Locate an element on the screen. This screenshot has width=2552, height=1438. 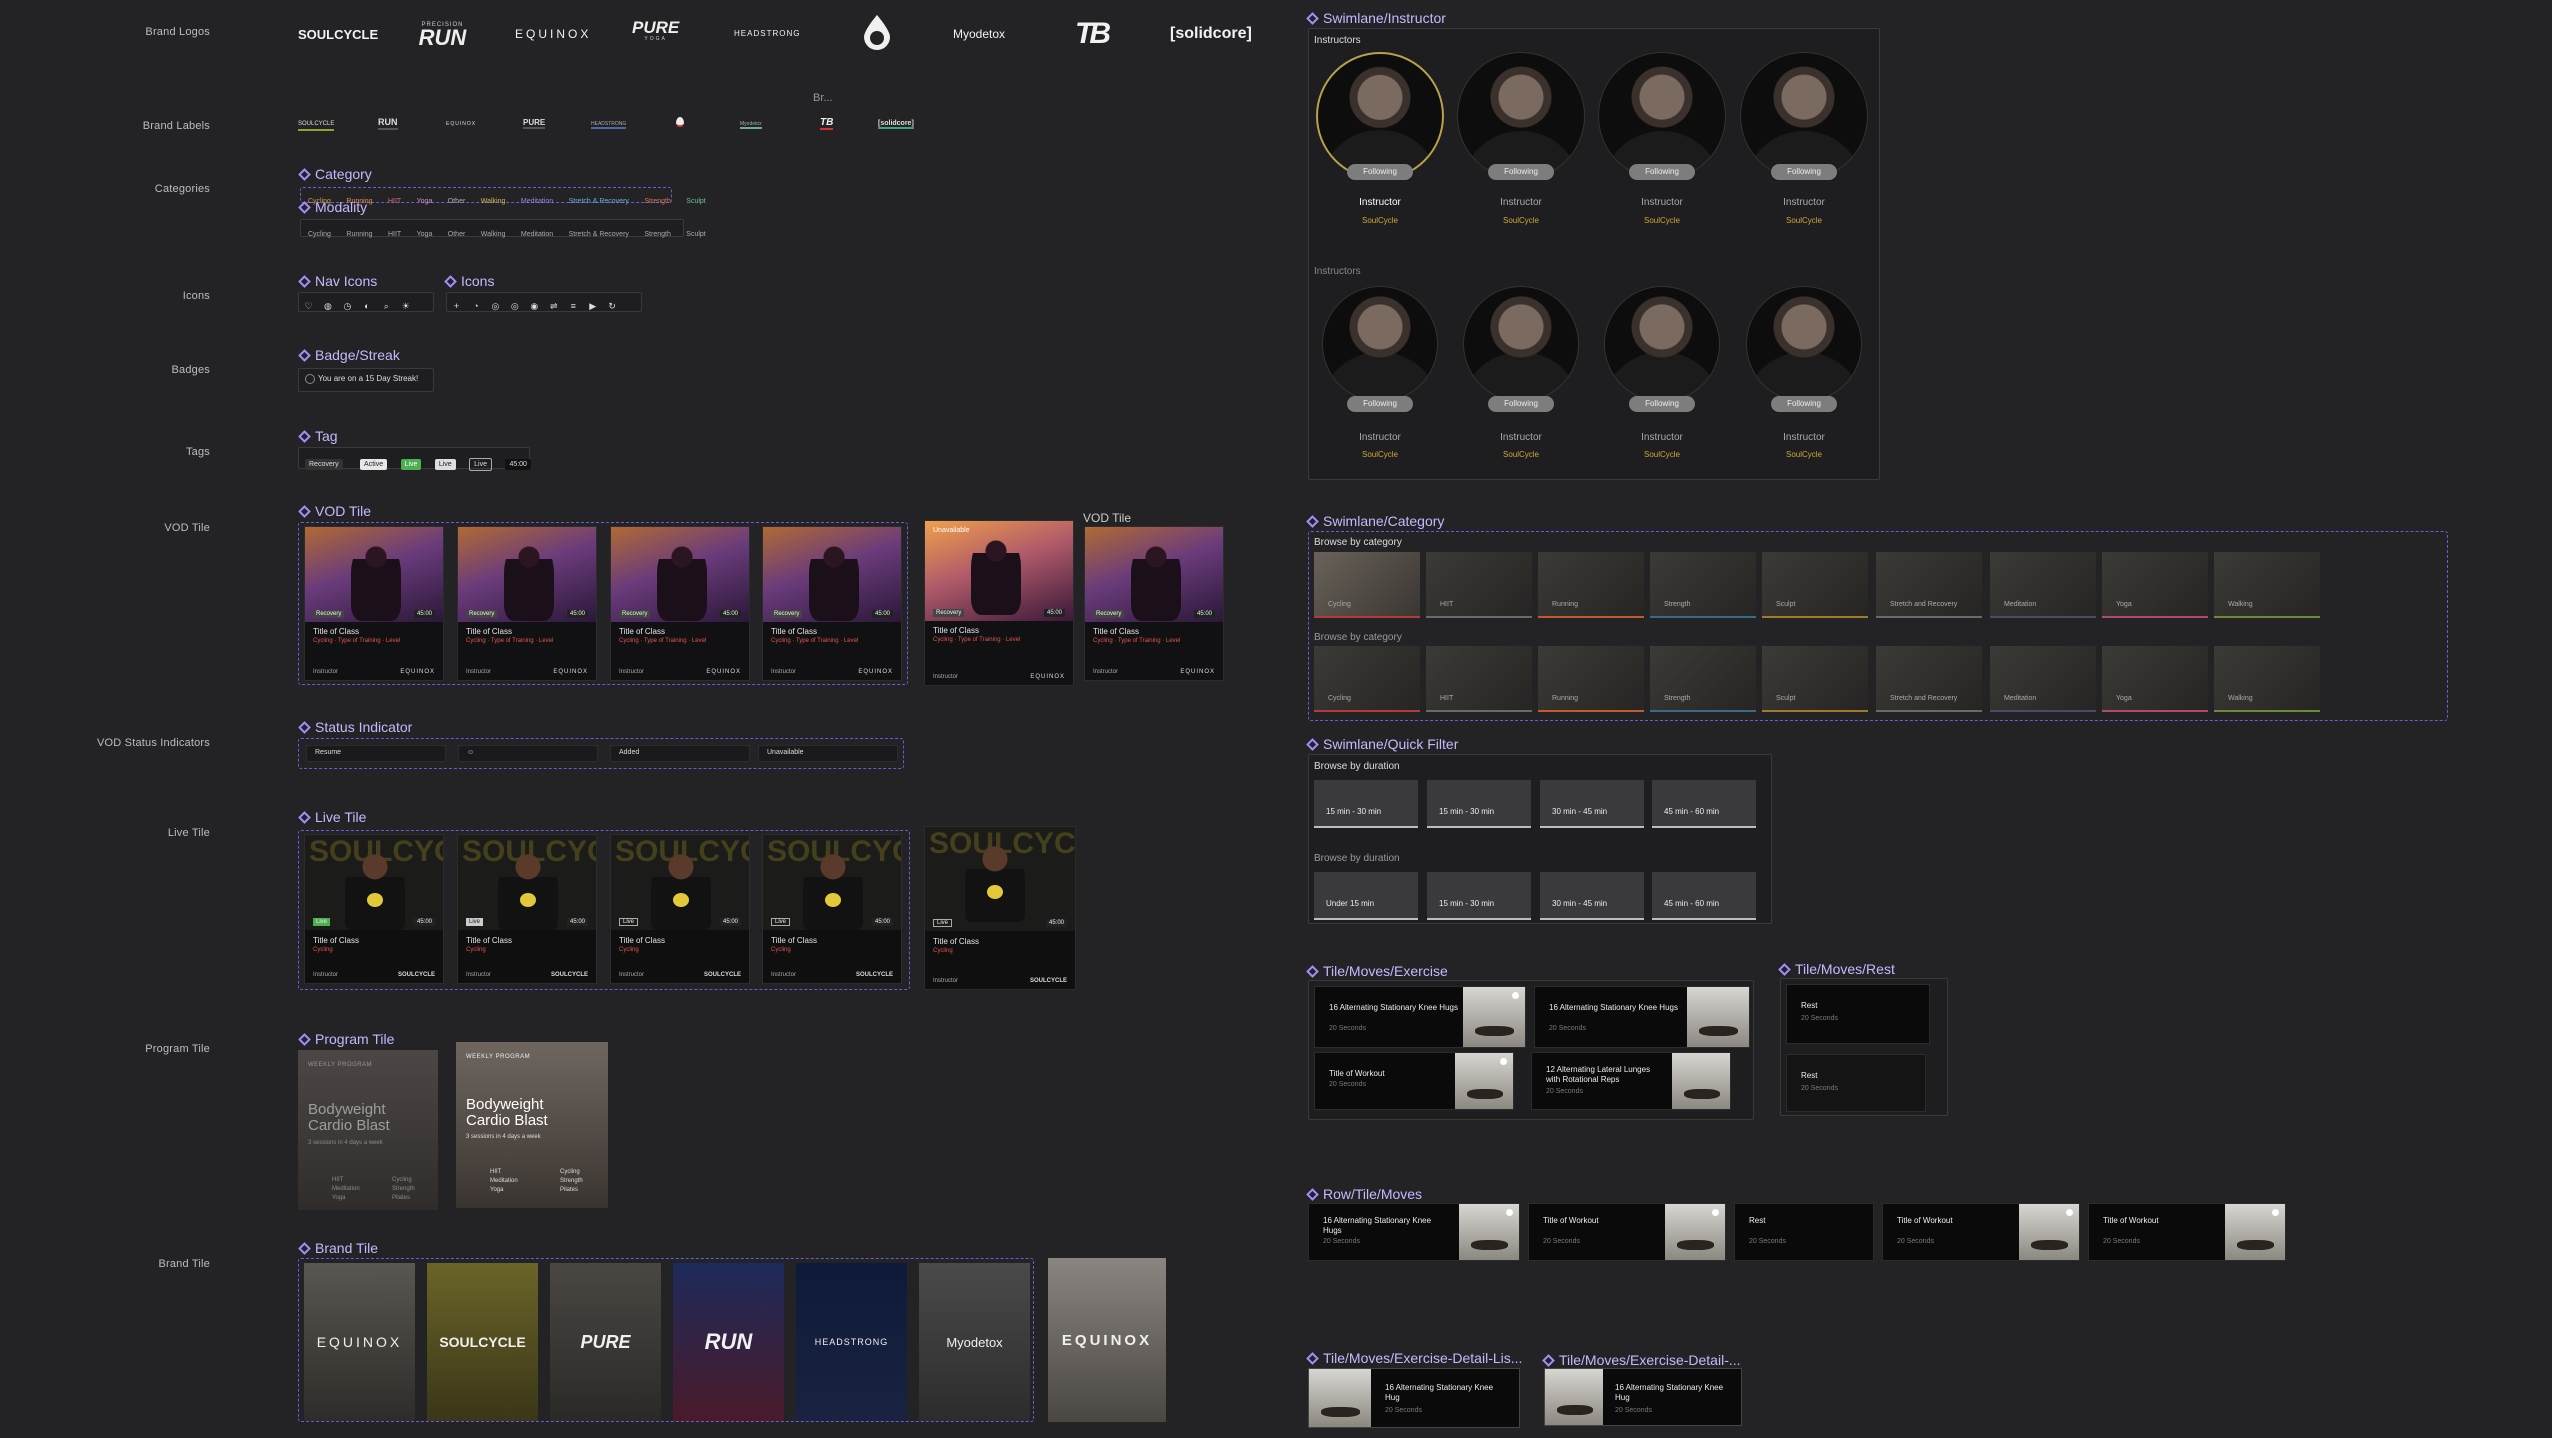
record-icon: ◉ is located at coordinates (534, 306).